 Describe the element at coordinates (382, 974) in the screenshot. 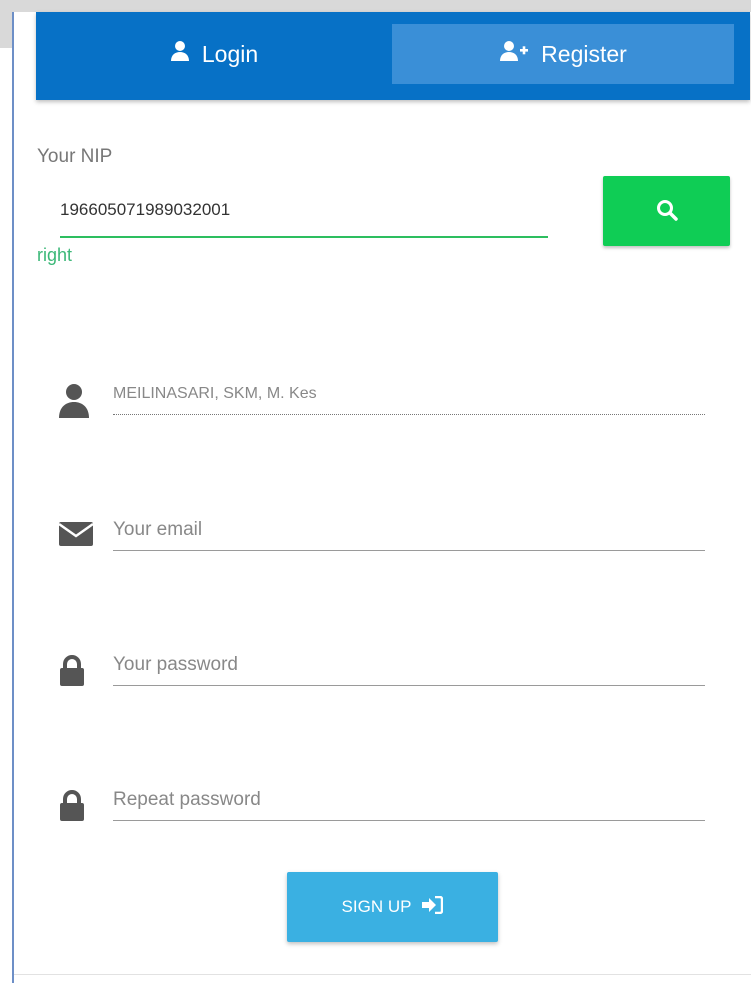

I see `divider` at that location.